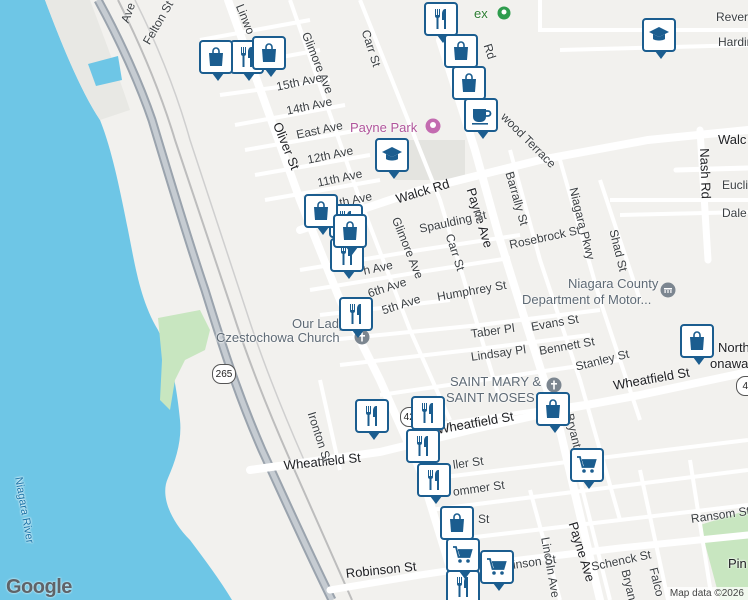 The image size is (748, 600). What do you see at coordinates (735, 213) in the screenshot?
I see `label-dale: Dale B` at bounding box center [735, 213].